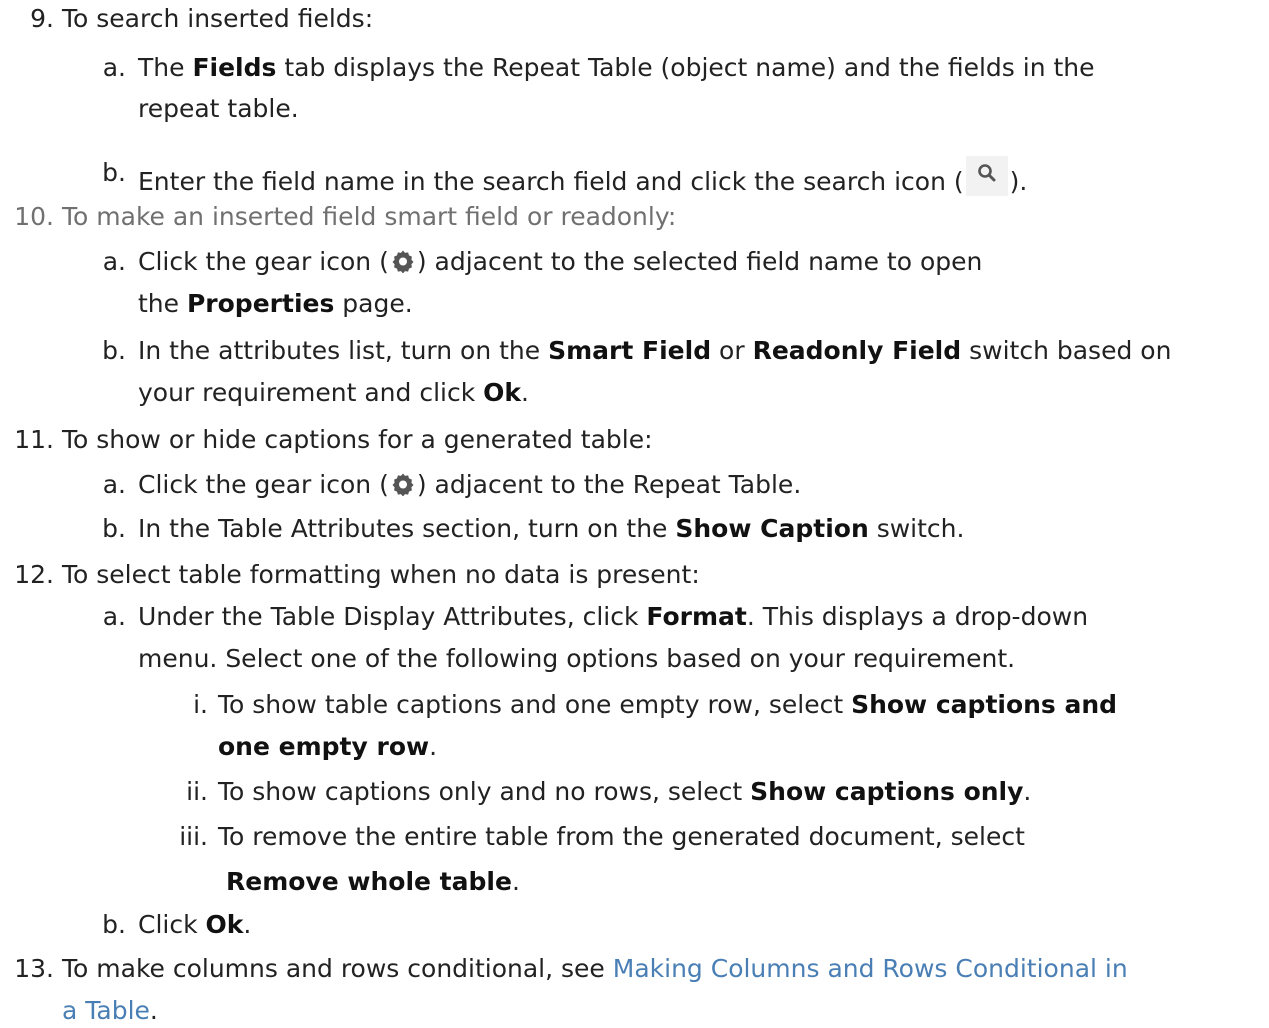 Image resolution: width=1269 pixels, height=1028 pixels. What do you see at coordinates (42, 18) in the screenshot?
I see `step-number: 9.` at bounding box center [42, 18].